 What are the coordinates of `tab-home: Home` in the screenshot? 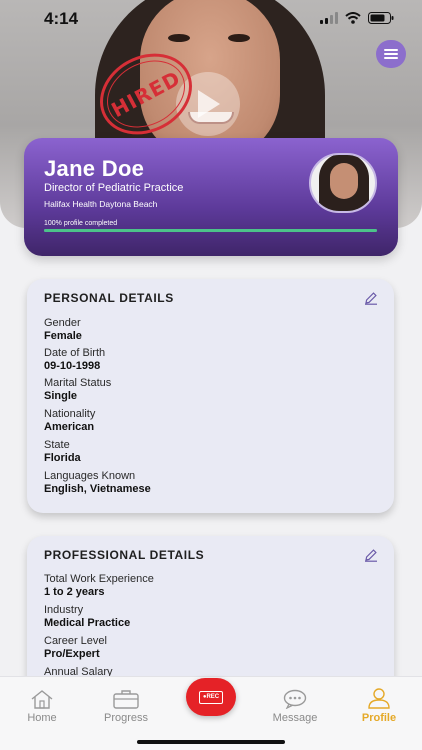 It's located at (42, 704).